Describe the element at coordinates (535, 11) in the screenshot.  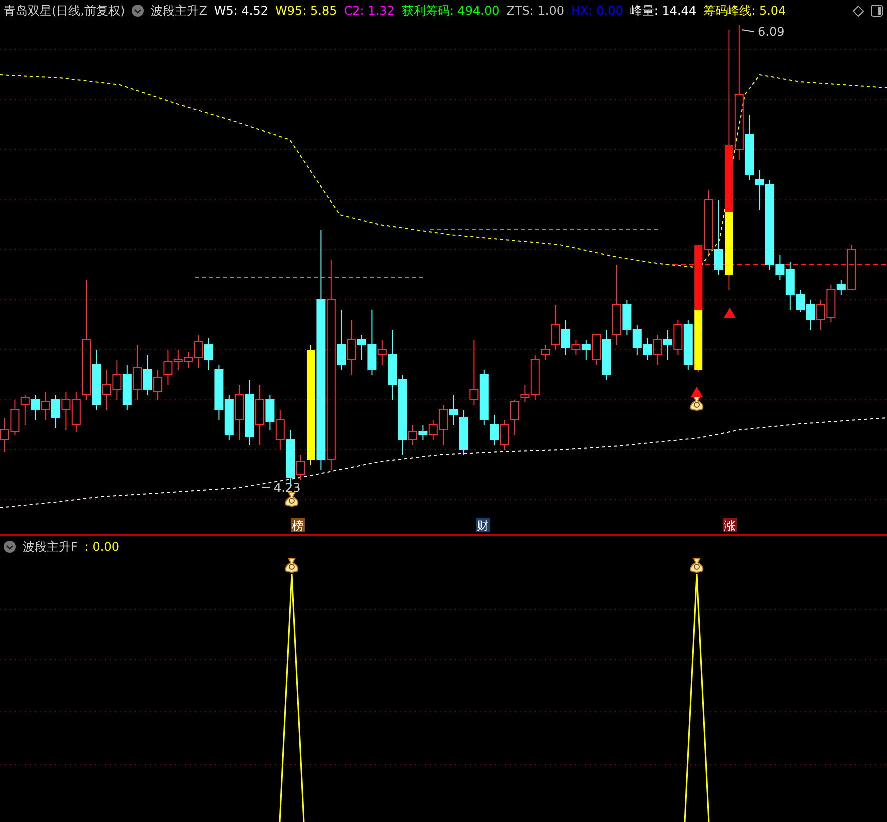
I see `indicator-value: ZTS: 1.00` at that location.